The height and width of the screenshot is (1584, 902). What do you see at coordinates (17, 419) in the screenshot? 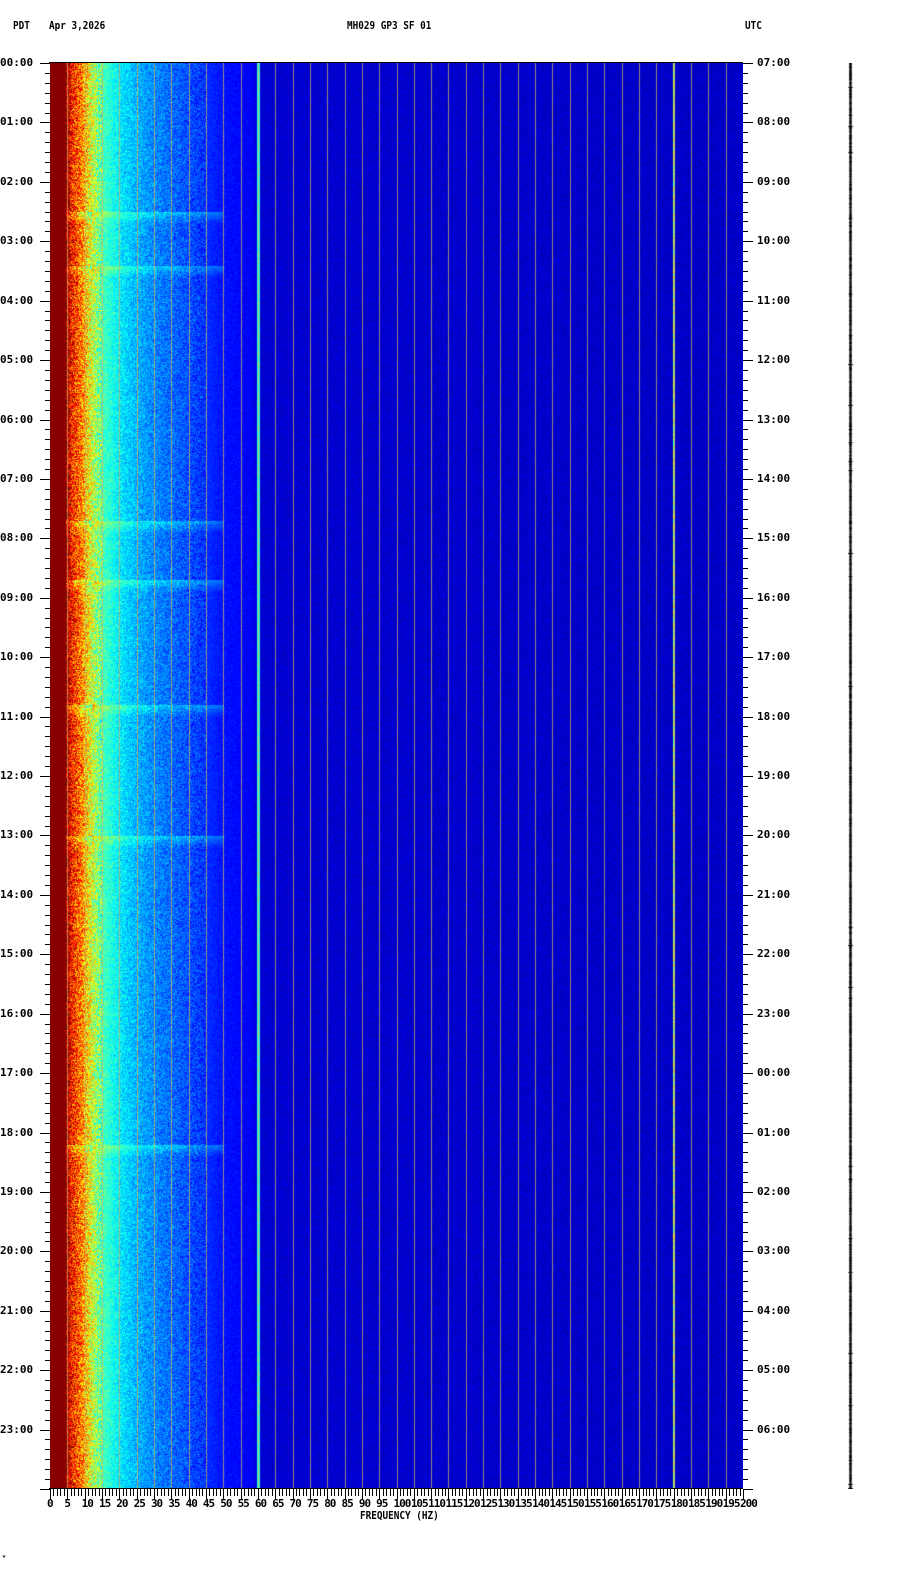
I see `y-tick-label-left: 06:00` at bounding box center [17, 419].